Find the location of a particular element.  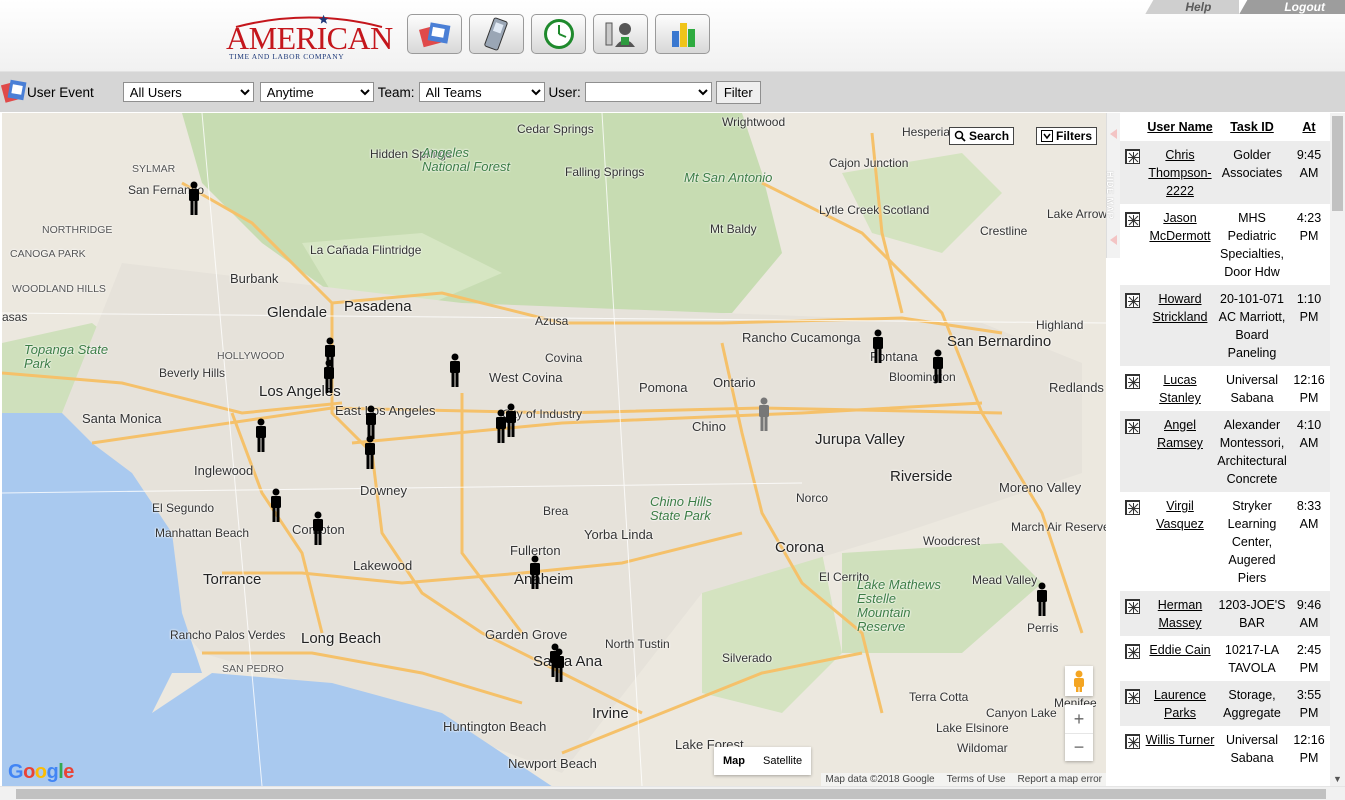

user-admin-button is located at coordinates (620, 34).